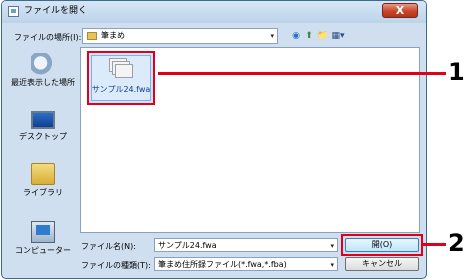 This screenshot has height=280, width=470. I want to click on open-button: 開(O), so click(382, 245).